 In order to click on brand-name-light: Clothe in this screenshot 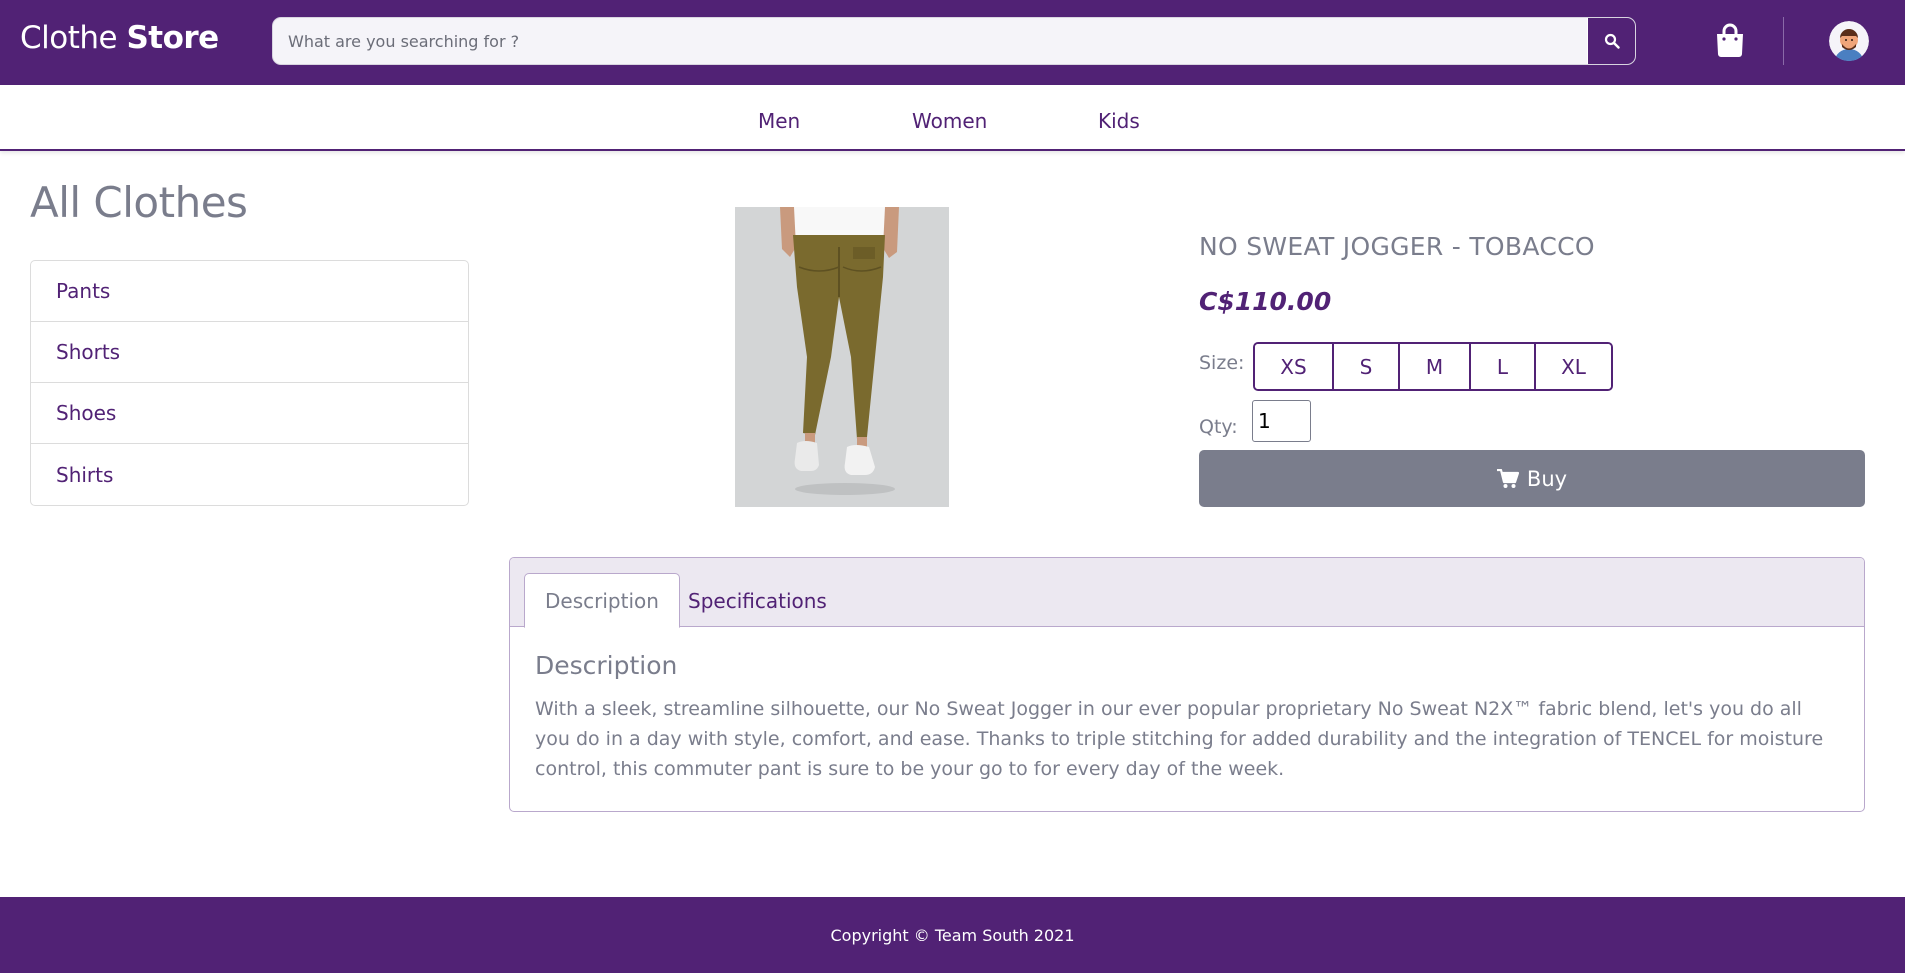, I will do `click(73, 38)`.